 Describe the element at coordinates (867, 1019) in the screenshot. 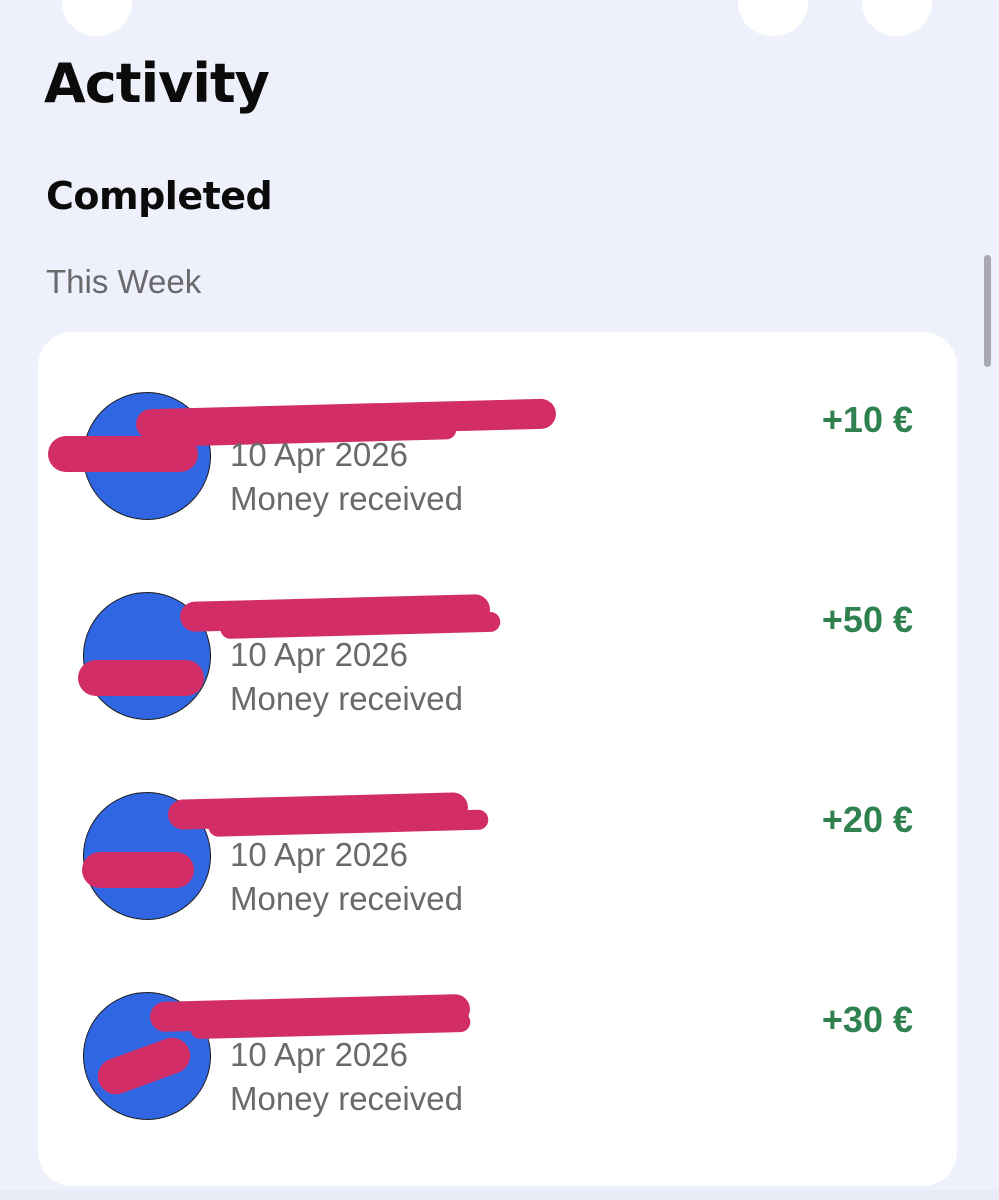

I see `transaction-amount: +30 €` at that location.